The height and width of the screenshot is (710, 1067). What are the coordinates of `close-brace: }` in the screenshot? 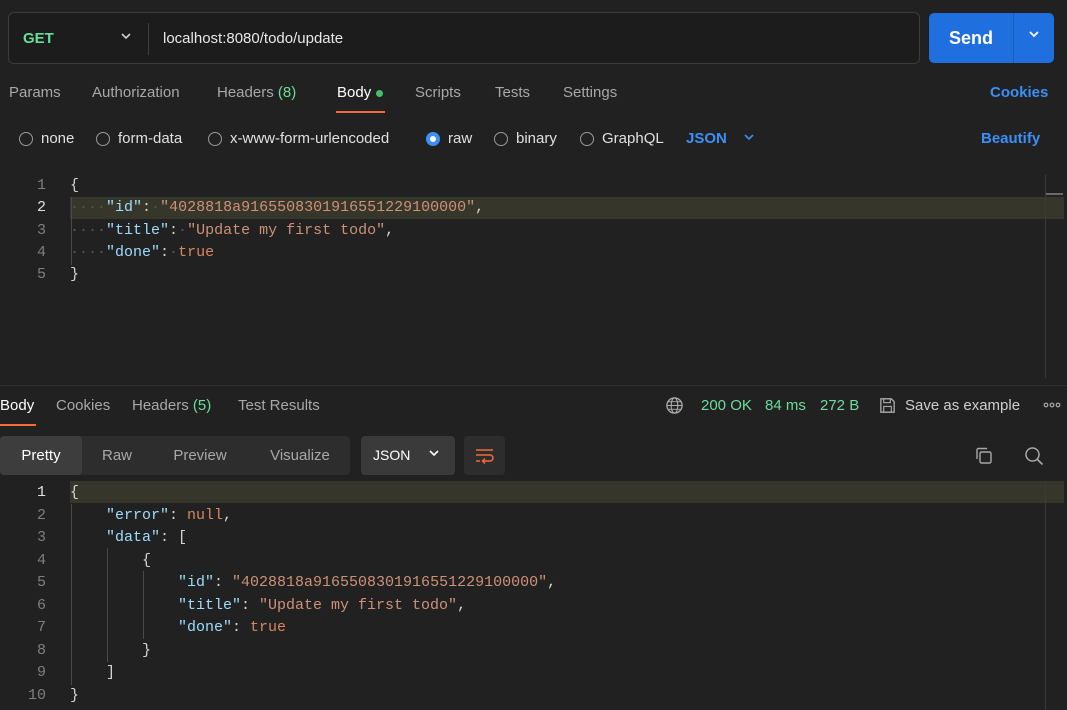 It's located at (75, 695).